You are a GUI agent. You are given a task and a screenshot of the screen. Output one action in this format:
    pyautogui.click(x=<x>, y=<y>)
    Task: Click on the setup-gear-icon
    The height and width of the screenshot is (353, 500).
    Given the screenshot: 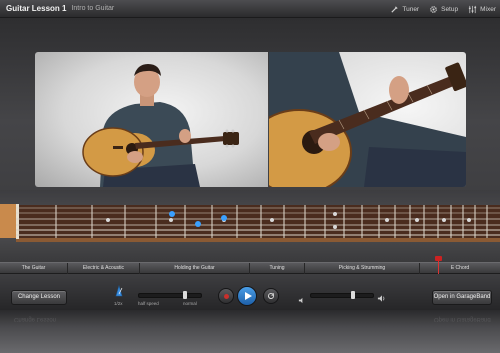 What is the action you would take?
    pyautogui.click(x=433, y=9)
    